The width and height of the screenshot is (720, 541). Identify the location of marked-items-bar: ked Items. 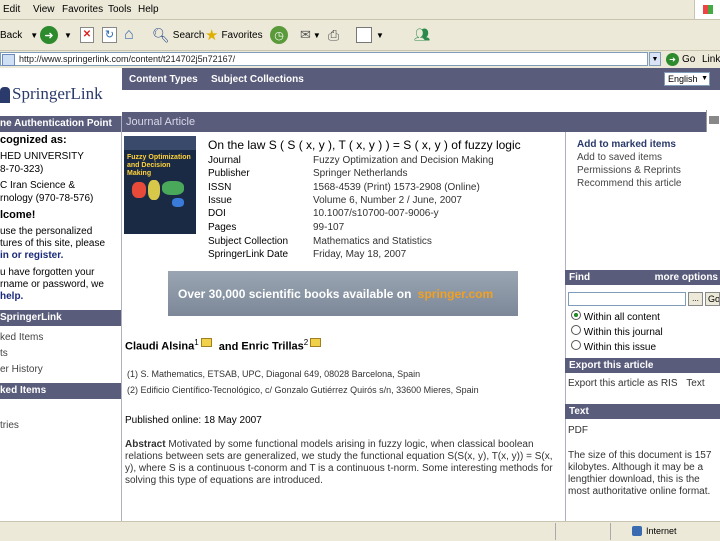
(60, 391).